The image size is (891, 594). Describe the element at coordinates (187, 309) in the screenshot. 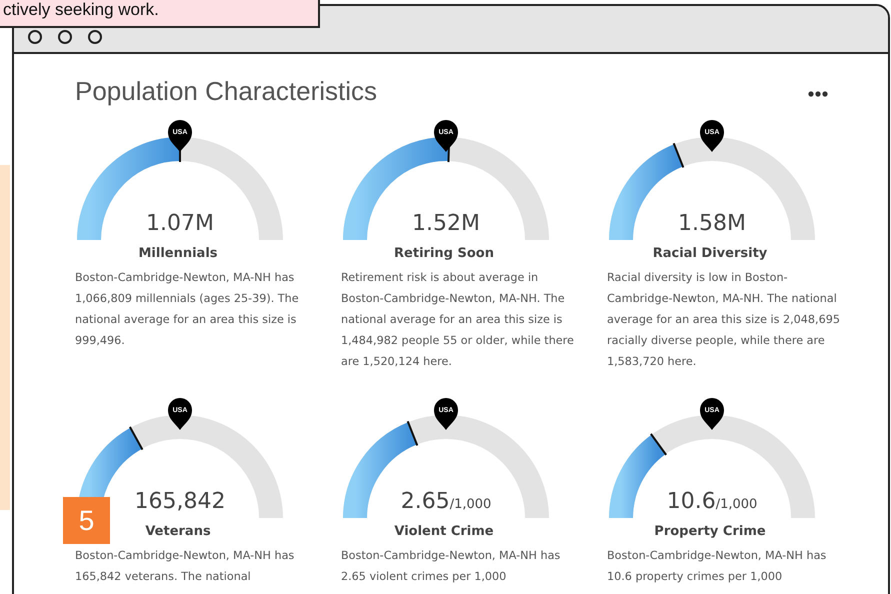

I see `gauge-description: Boston-Cambridge-Newton, MA-NH has 1,066,809 millennials (ages 25-39). The national average for an area this size is 999,496.` at that location.